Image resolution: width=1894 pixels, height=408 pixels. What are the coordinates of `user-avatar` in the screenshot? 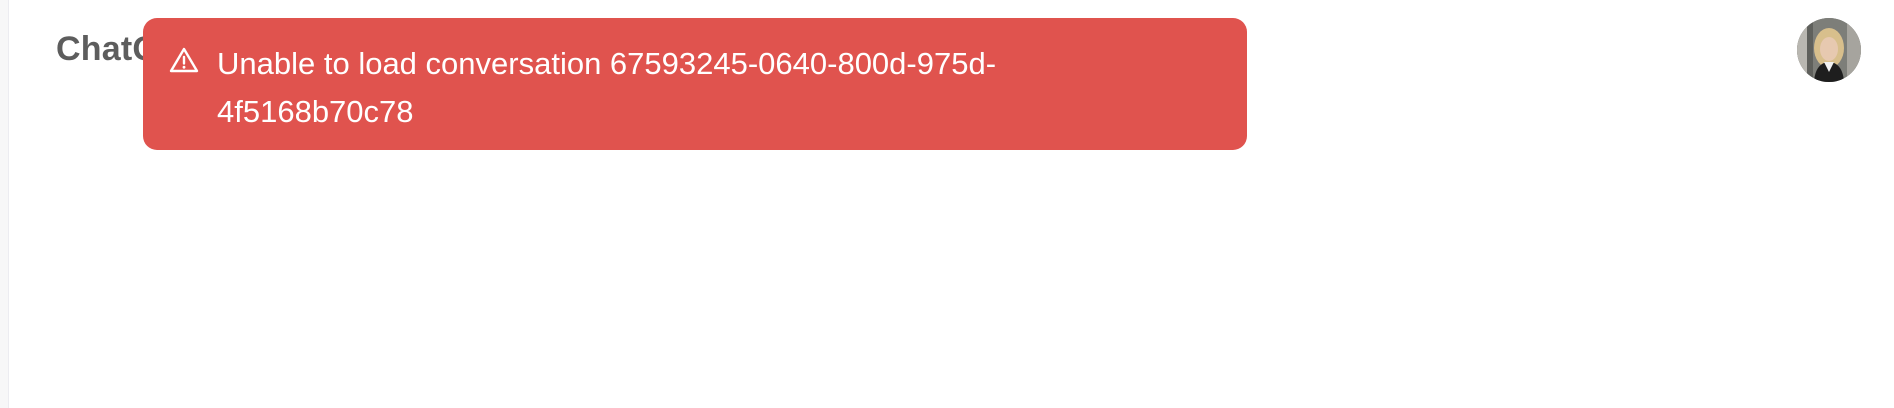 It's located at (1829, 50).